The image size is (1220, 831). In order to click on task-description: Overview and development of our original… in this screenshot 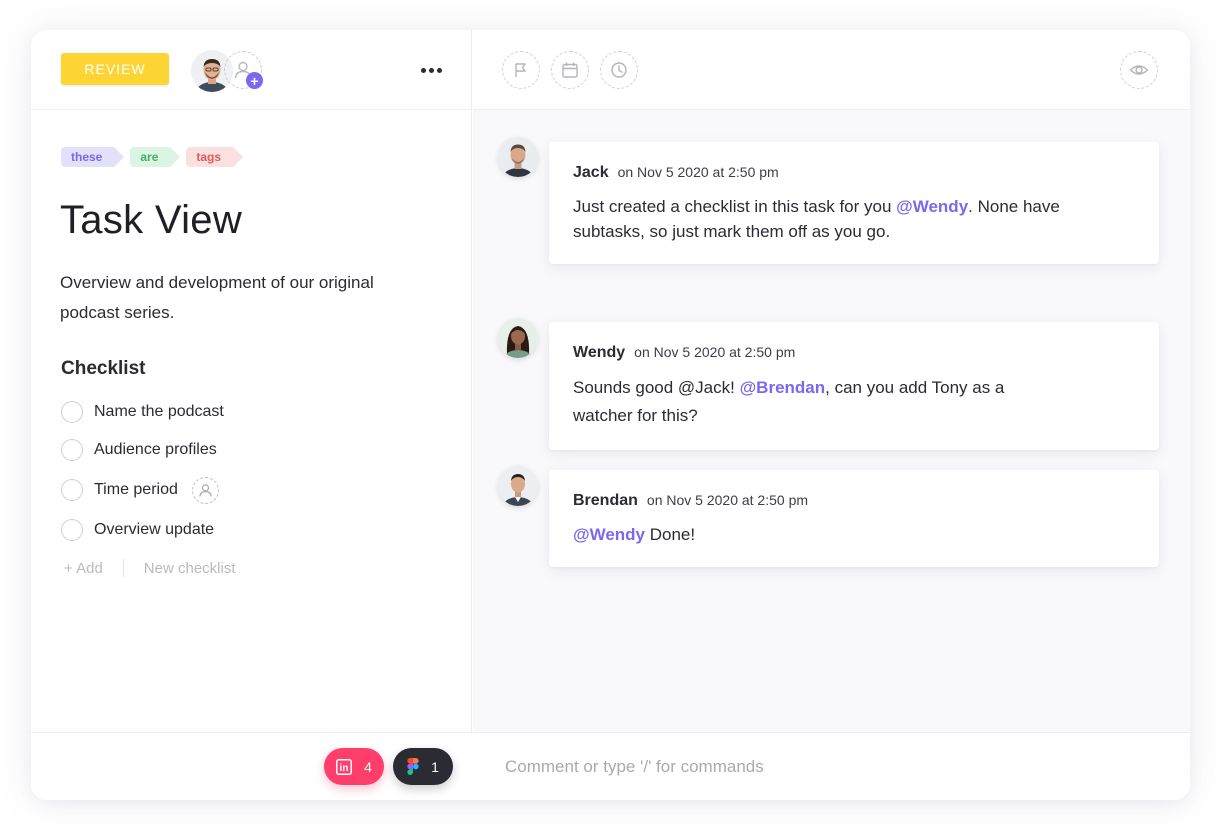, I will do `click(225, 298)`.